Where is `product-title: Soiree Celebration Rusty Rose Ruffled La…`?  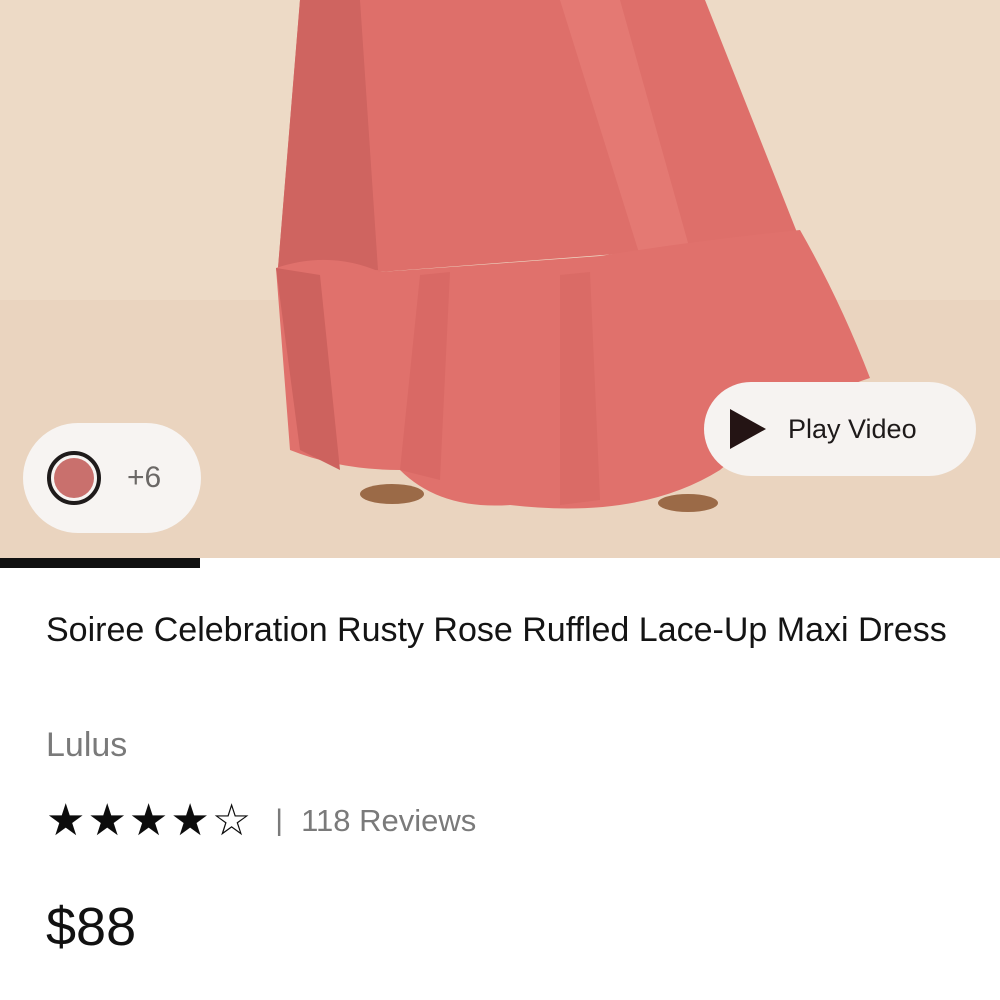
product-title: Soiree Celebration Rusty Rose Ruffled La… is located at coordinates (496, 630).